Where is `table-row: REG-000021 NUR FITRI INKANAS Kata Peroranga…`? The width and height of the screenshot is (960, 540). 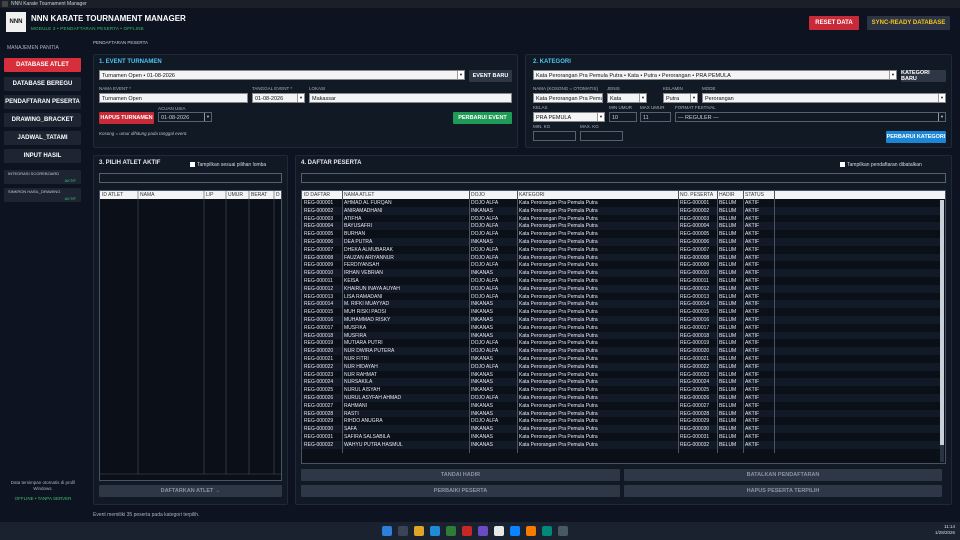
table-row: REG-000021 NUR FITRI INKANAS Kata Peroranga… is located at coordinates (621, 359).